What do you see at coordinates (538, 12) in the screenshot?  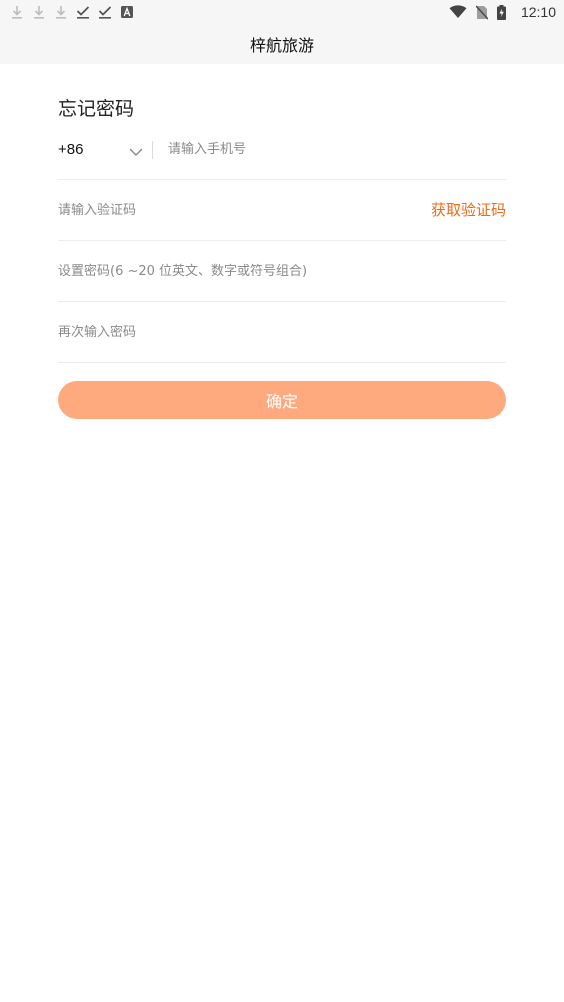 I see `clock-time: 12:10` at bounding box center [538, 12].